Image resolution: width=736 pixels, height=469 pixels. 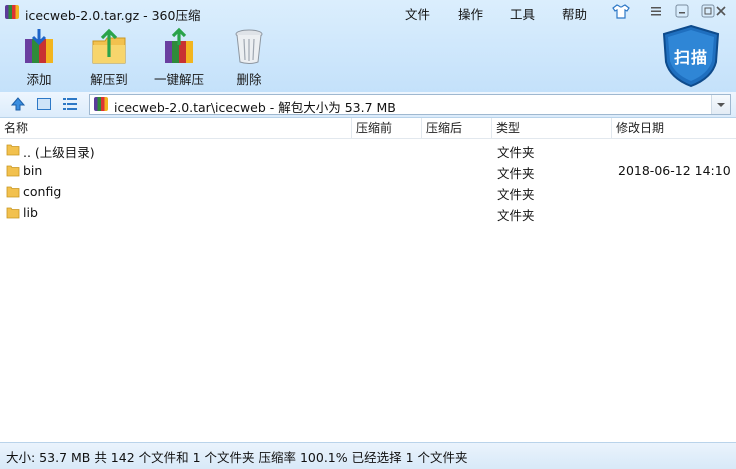 What do you see at coordinates (674, 128) in the screenshot?
I see `column-modified: 修改日期` at bounding box center [674, 128].